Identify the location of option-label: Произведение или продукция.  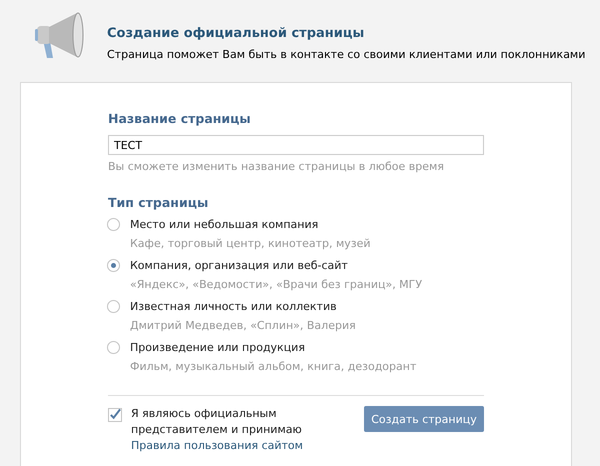
(350, 347).